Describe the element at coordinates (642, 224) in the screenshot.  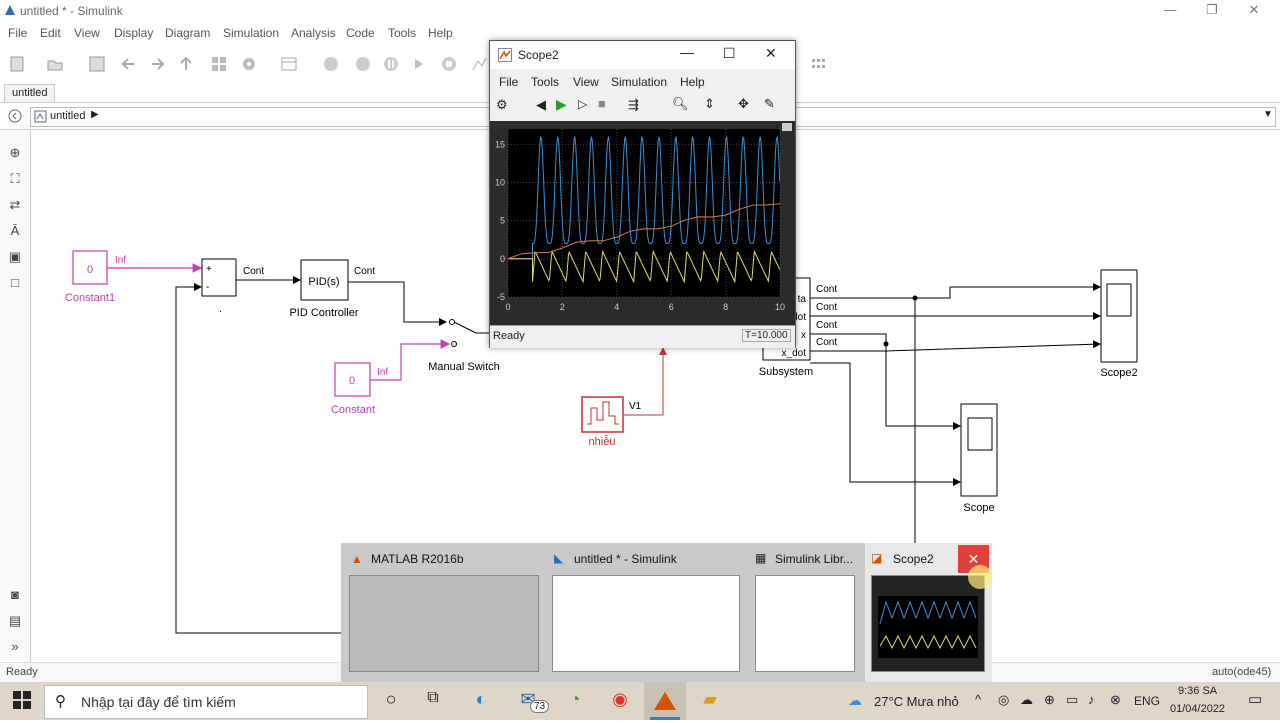
I see `scope2-plot: 151050-5 0 2 4 6 8 10` at that location.